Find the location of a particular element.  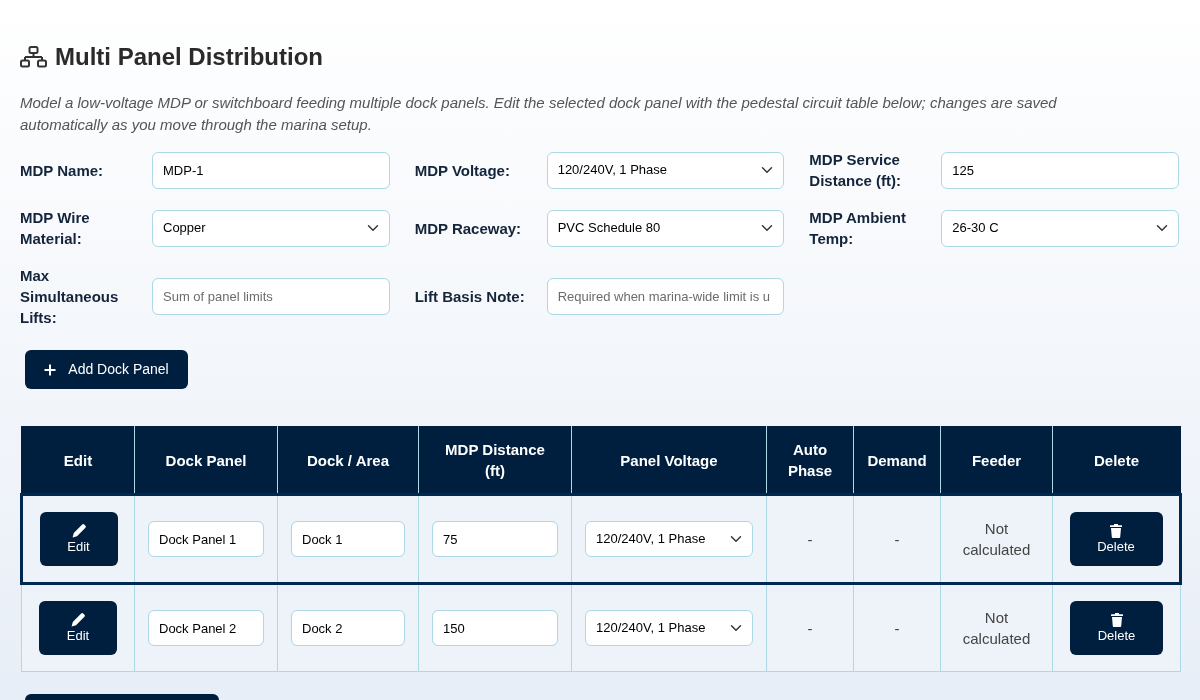

column-header: Demand is located at coordinates (897, 460).